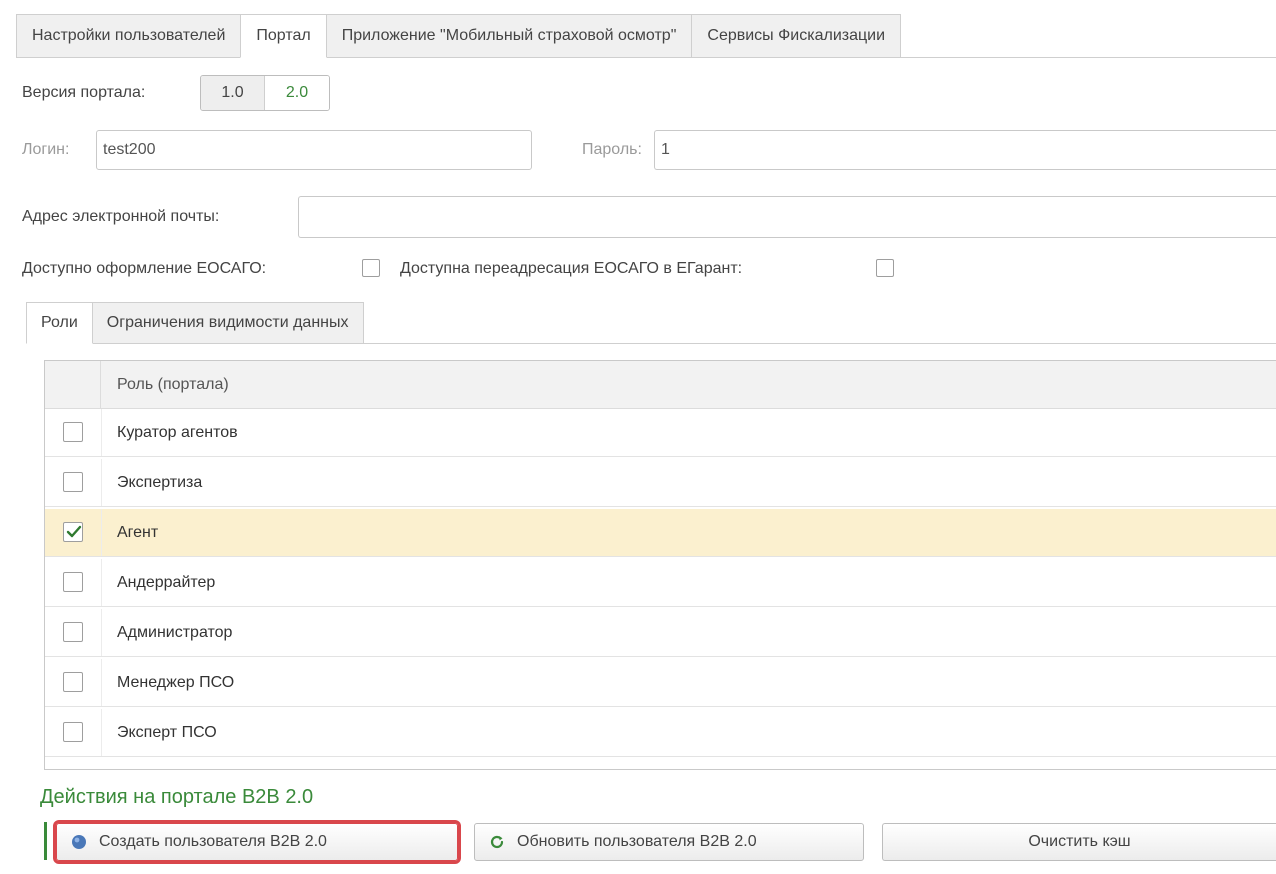  What do you see at coordinates (637, 841) in the screenshot?
I see `update-b2b-user-label: Обновить пользователя B2B 2.0` at bounding box center [637, 841].